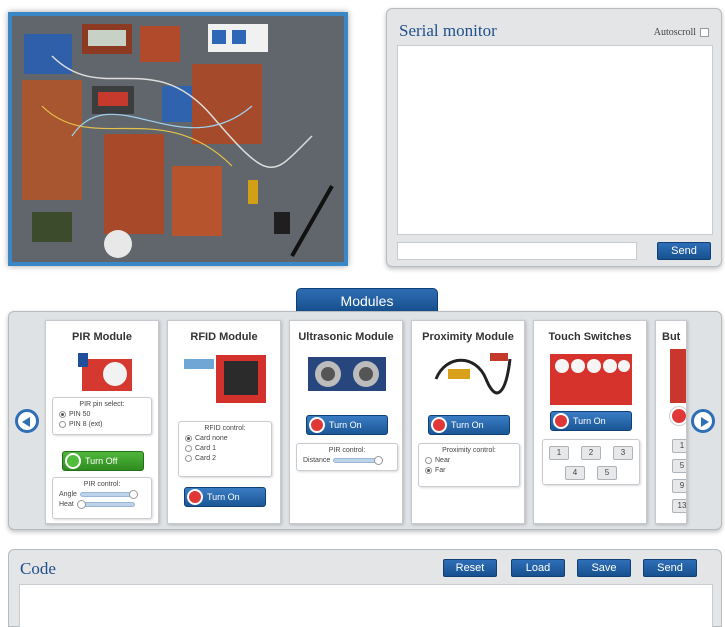 This screenshot has width=725, height=627. Describe the element at coordinates (347, 425) in the screenshot. I see `ultrasonic-turn-on-button: Turn On` at that location.